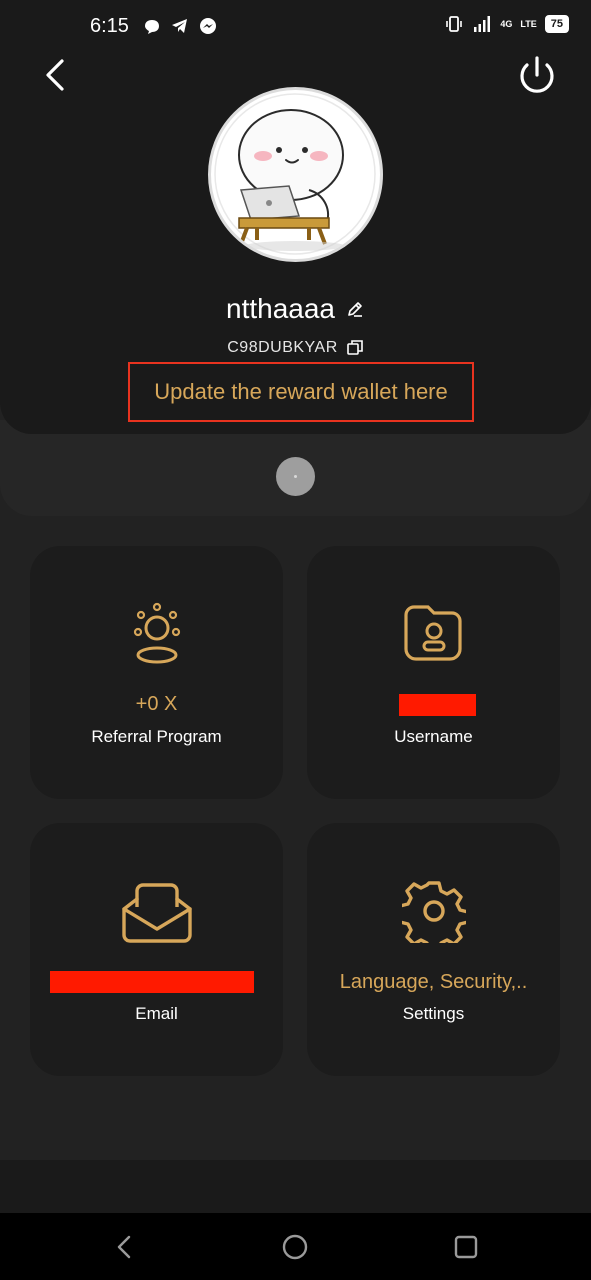 This screenshot has width=591, height=1280. What do you see at coordinates (152, 982) in the screenshot?
I see `email-value-redacted` at bounding box center [152, 982].